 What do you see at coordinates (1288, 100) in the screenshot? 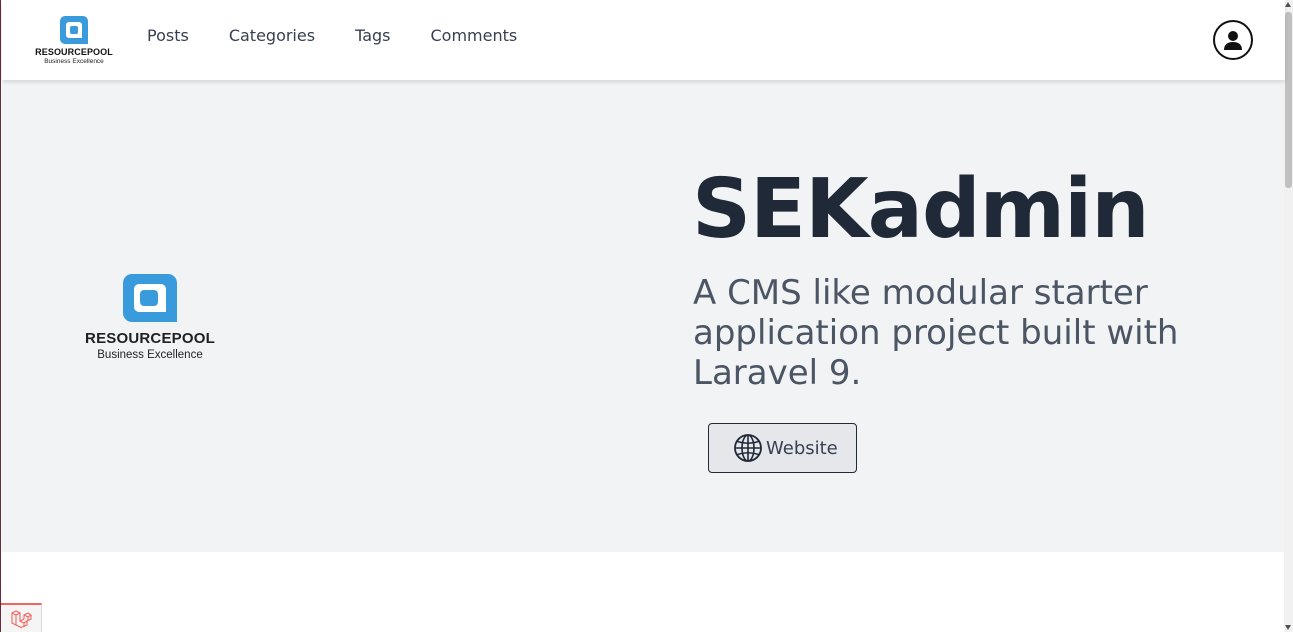
I see `scroll-thumb` at bounding box center [1288, 100].